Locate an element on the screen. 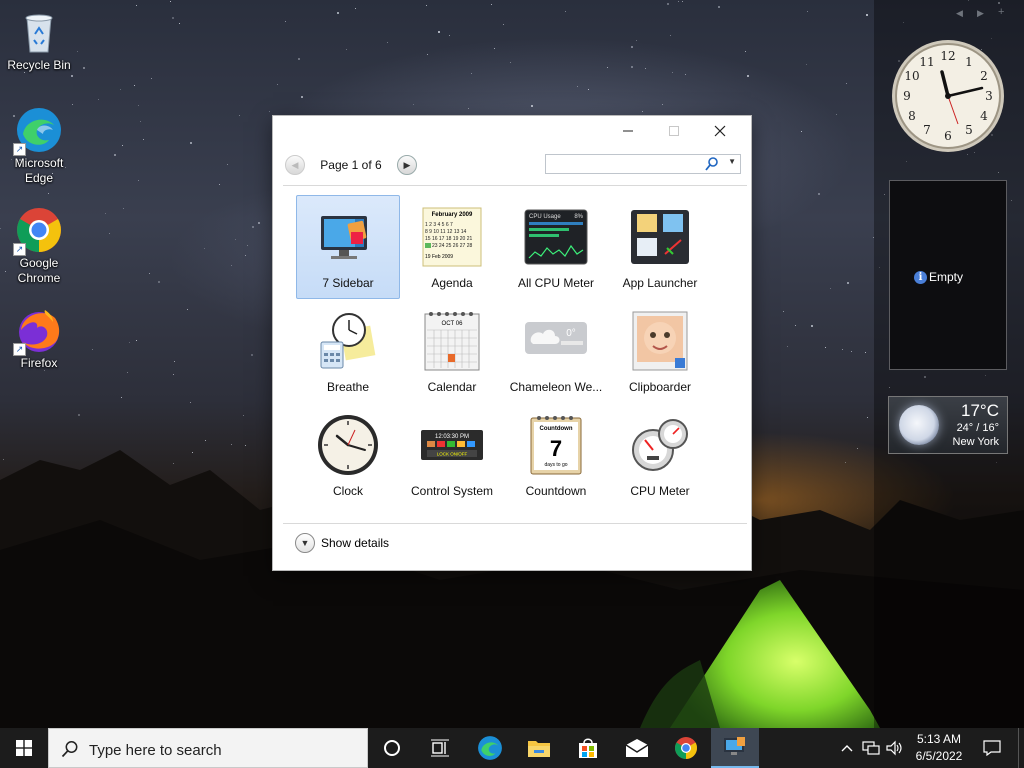 This screenshot has height=768, width=1024. svg-text: 22 23 24 25 26 27 28 is located at coordinates (448, 246).